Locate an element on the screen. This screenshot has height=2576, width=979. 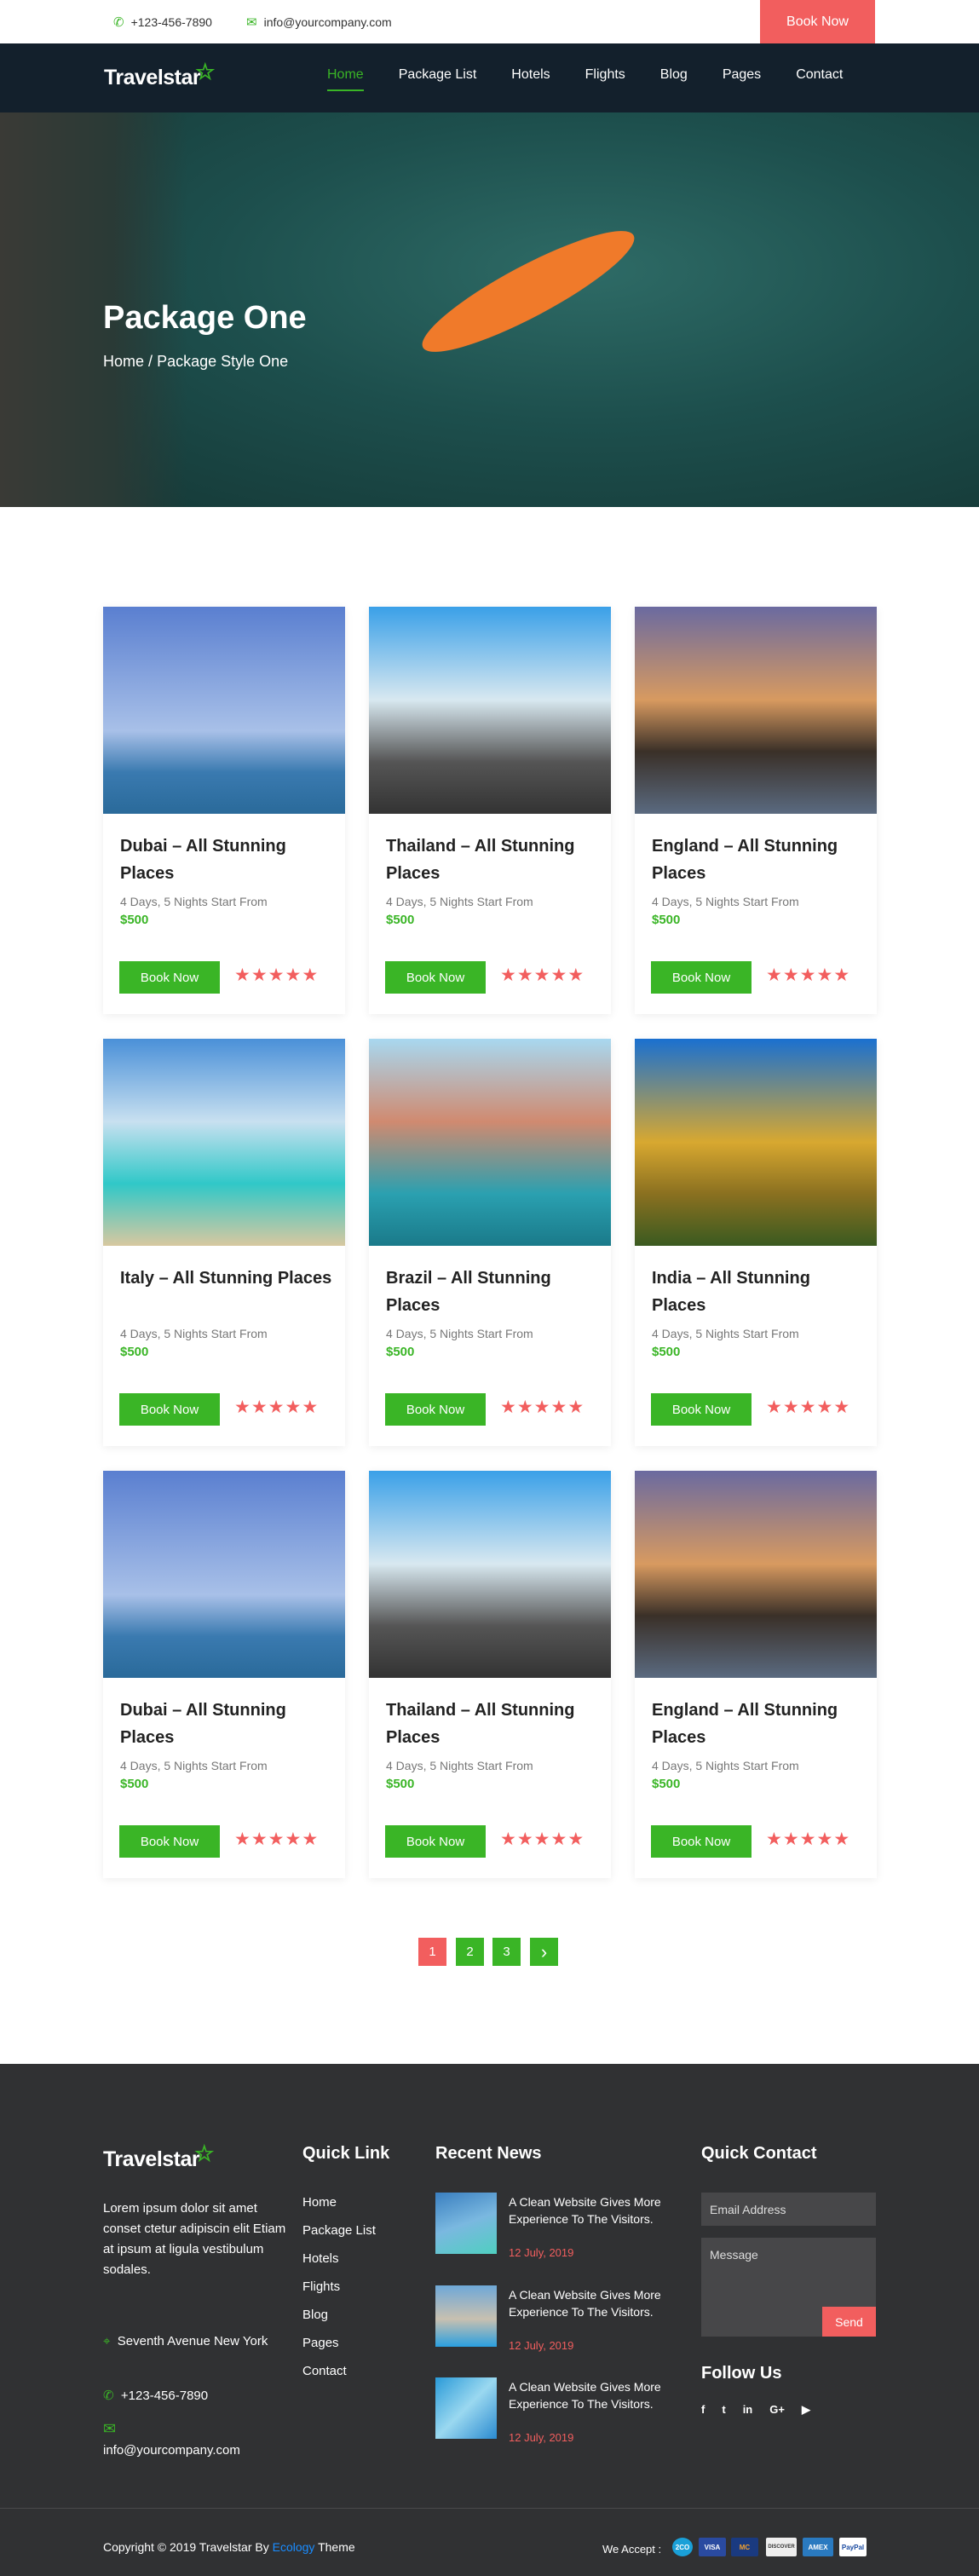
top-book-now-button: Book Now is located at coordinates (817, 21).